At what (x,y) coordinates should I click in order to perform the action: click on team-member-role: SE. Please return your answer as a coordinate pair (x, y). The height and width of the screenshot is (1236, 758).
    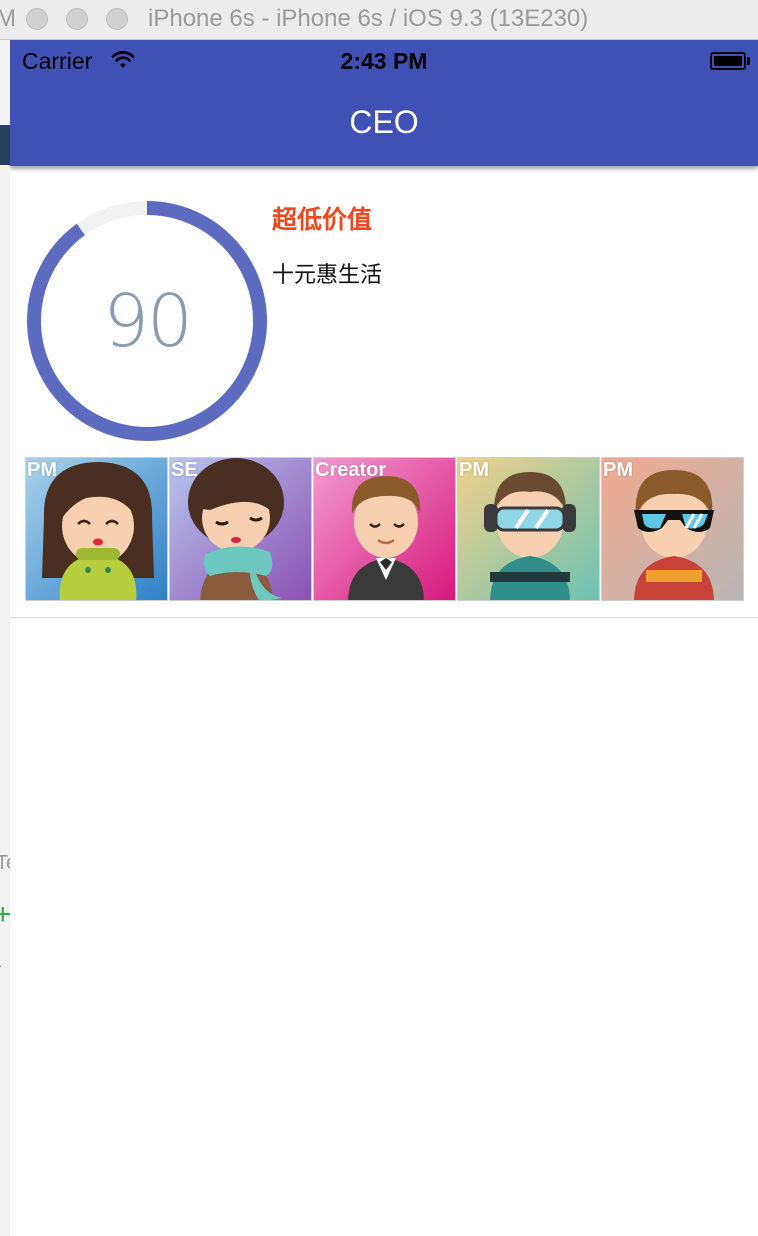
    Looking at the image, I should click on (184, 470).